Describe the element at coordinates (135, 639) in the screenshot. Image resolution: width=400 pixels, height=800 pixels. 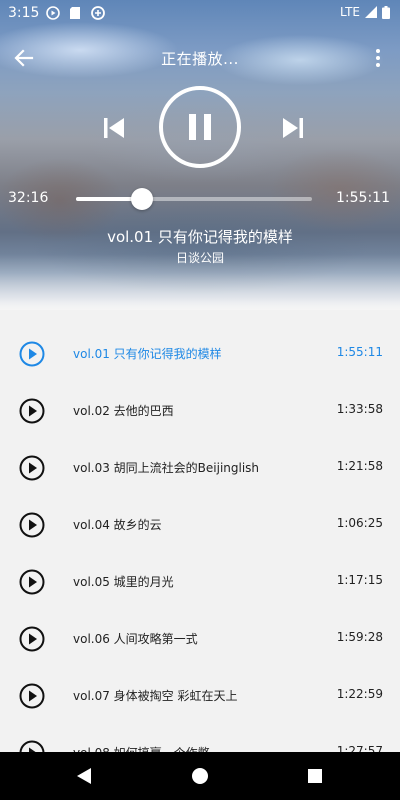
I see `playlist-item-title: vol.06 人间攻略第一式` at that location.